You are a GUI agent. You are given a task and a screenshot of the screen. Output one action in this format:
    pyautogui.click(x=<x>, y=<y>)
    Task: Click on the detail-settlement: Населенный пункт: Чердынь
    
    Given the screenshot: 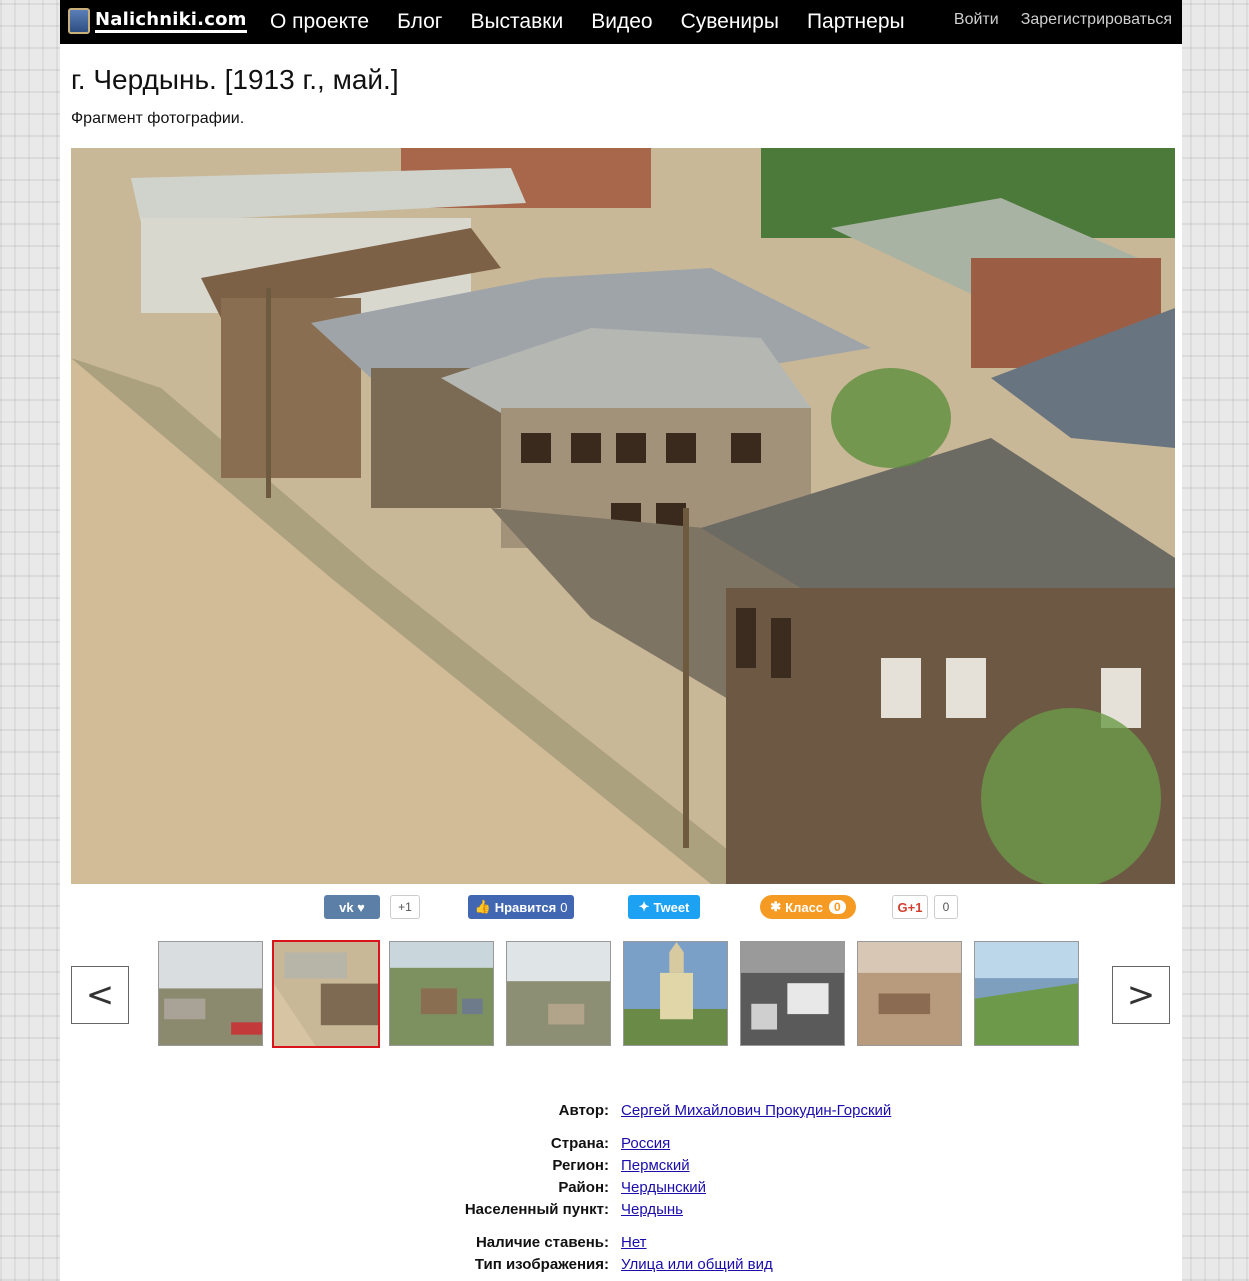 What is the action you would take?
    pyautogui.click(x=621, y=1212)
    